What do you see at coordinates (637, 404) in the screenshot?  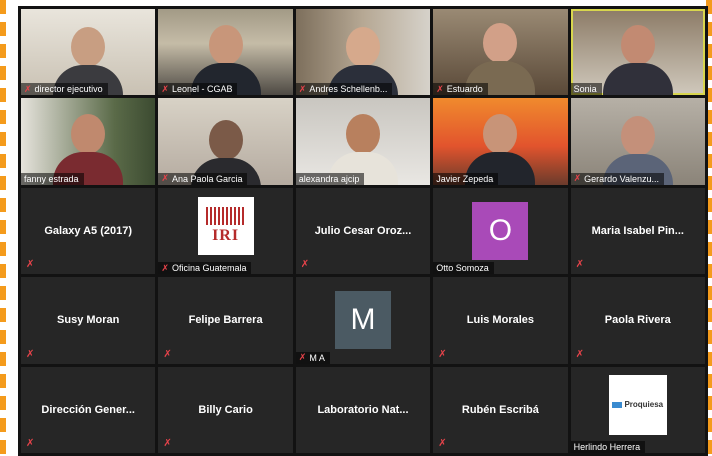 I see `proquiesa-logo: Proquiesa` at bounding box center [637, 404].